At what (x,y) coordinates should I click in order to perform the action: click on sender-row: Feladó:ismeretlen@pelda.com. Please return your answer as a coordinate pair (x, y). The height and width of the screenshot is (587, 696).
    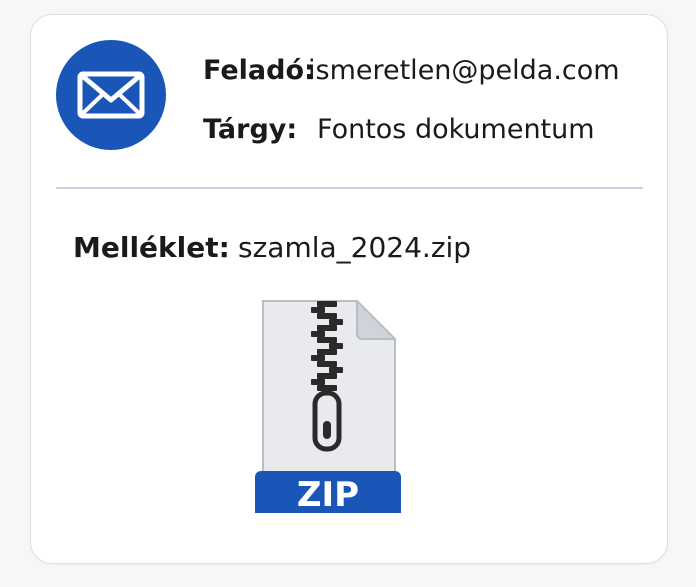
    Looking at the image, I should click on (411, 70).